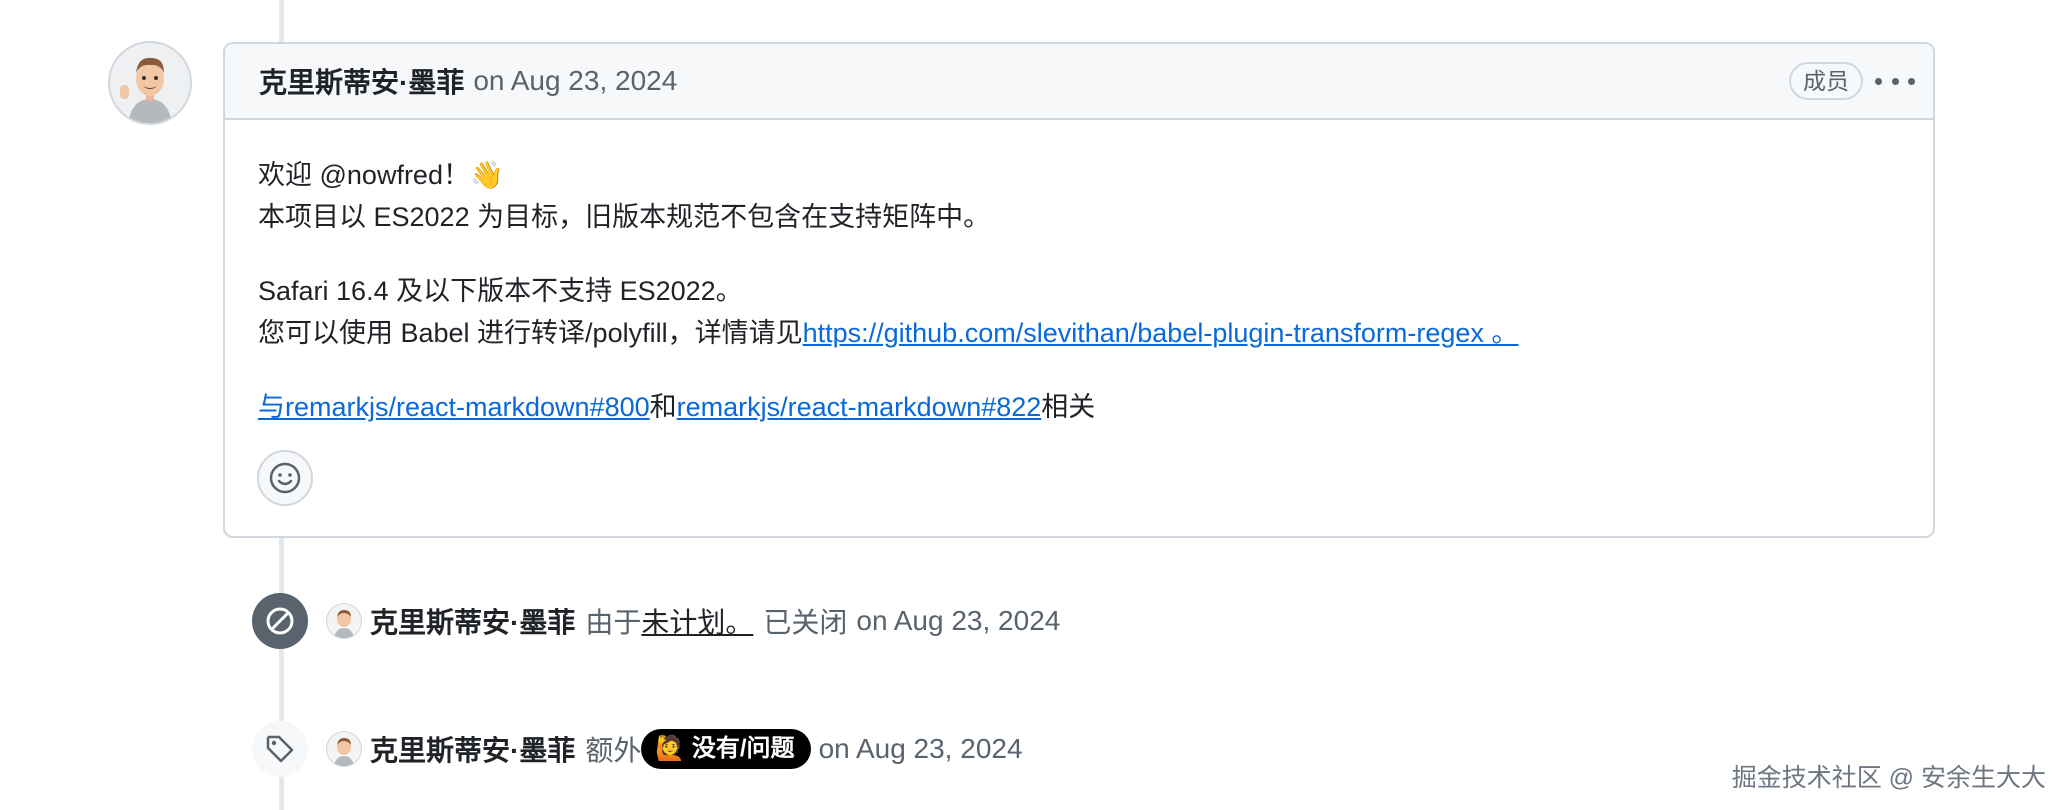 The image size is (2056, 810). I want to click on closed-not-planned-icon, so click(280, 621).